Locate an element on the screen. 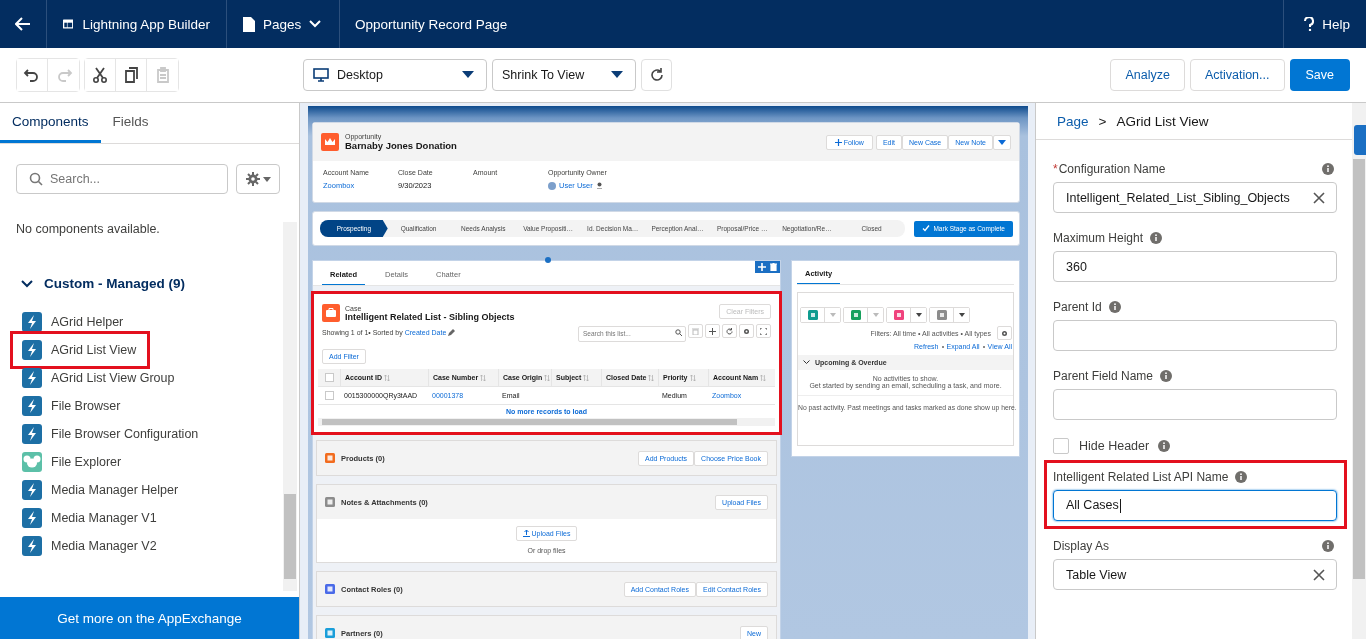  plus-icon is located at coordinates (838, 142).